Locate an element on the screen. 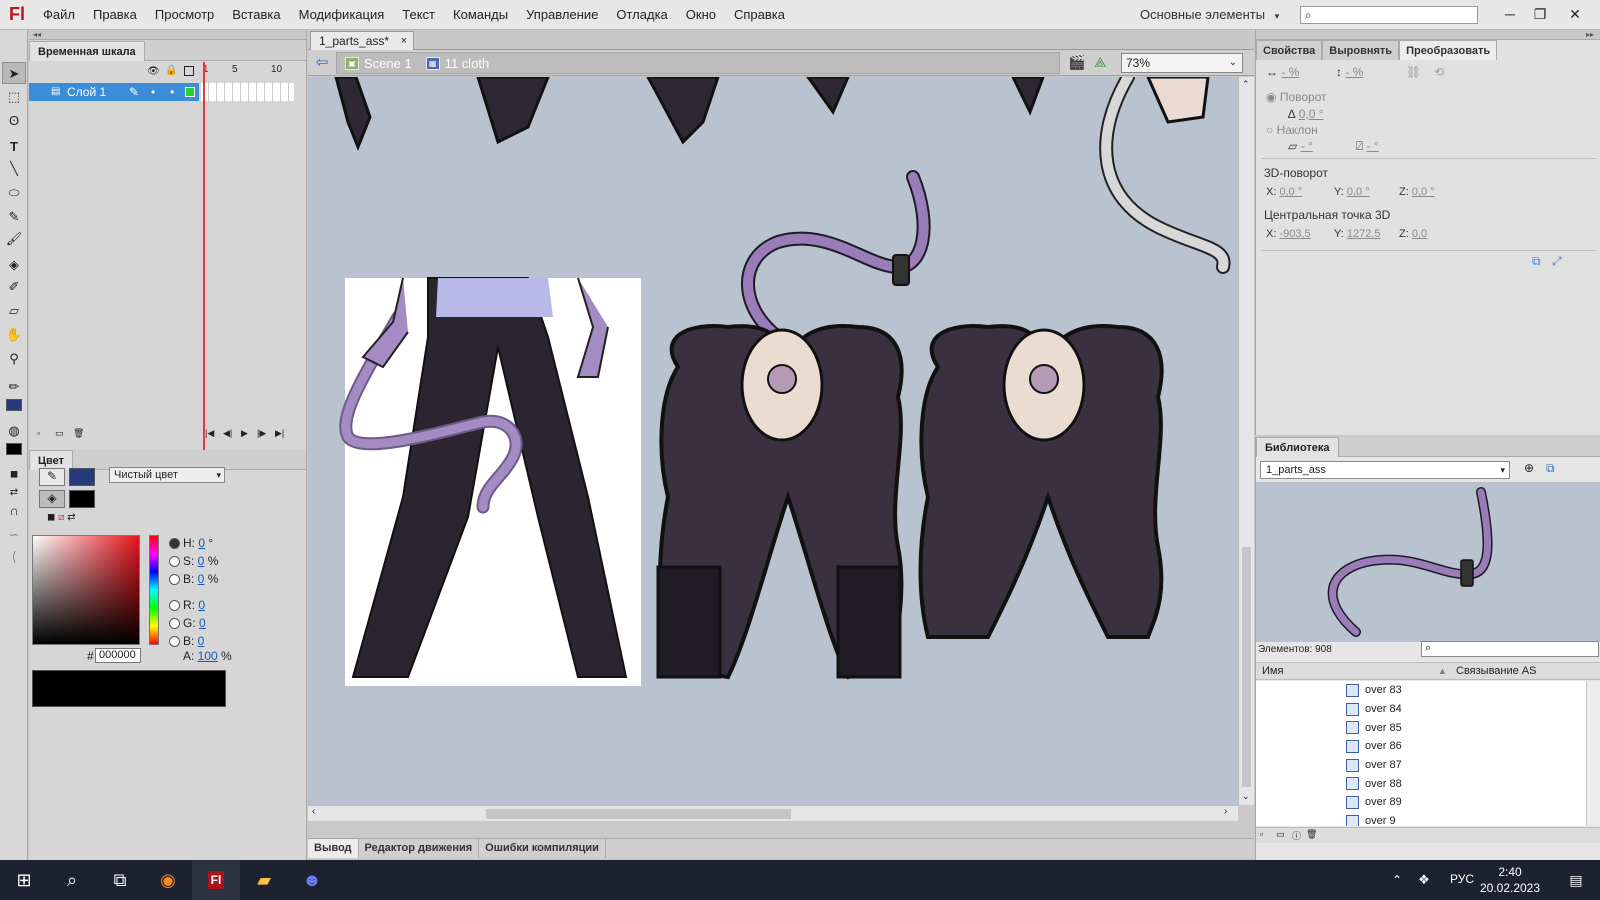 This screenshot has height=900, width=1600. list-item: over 85 is located at coordinates (1421, 727).